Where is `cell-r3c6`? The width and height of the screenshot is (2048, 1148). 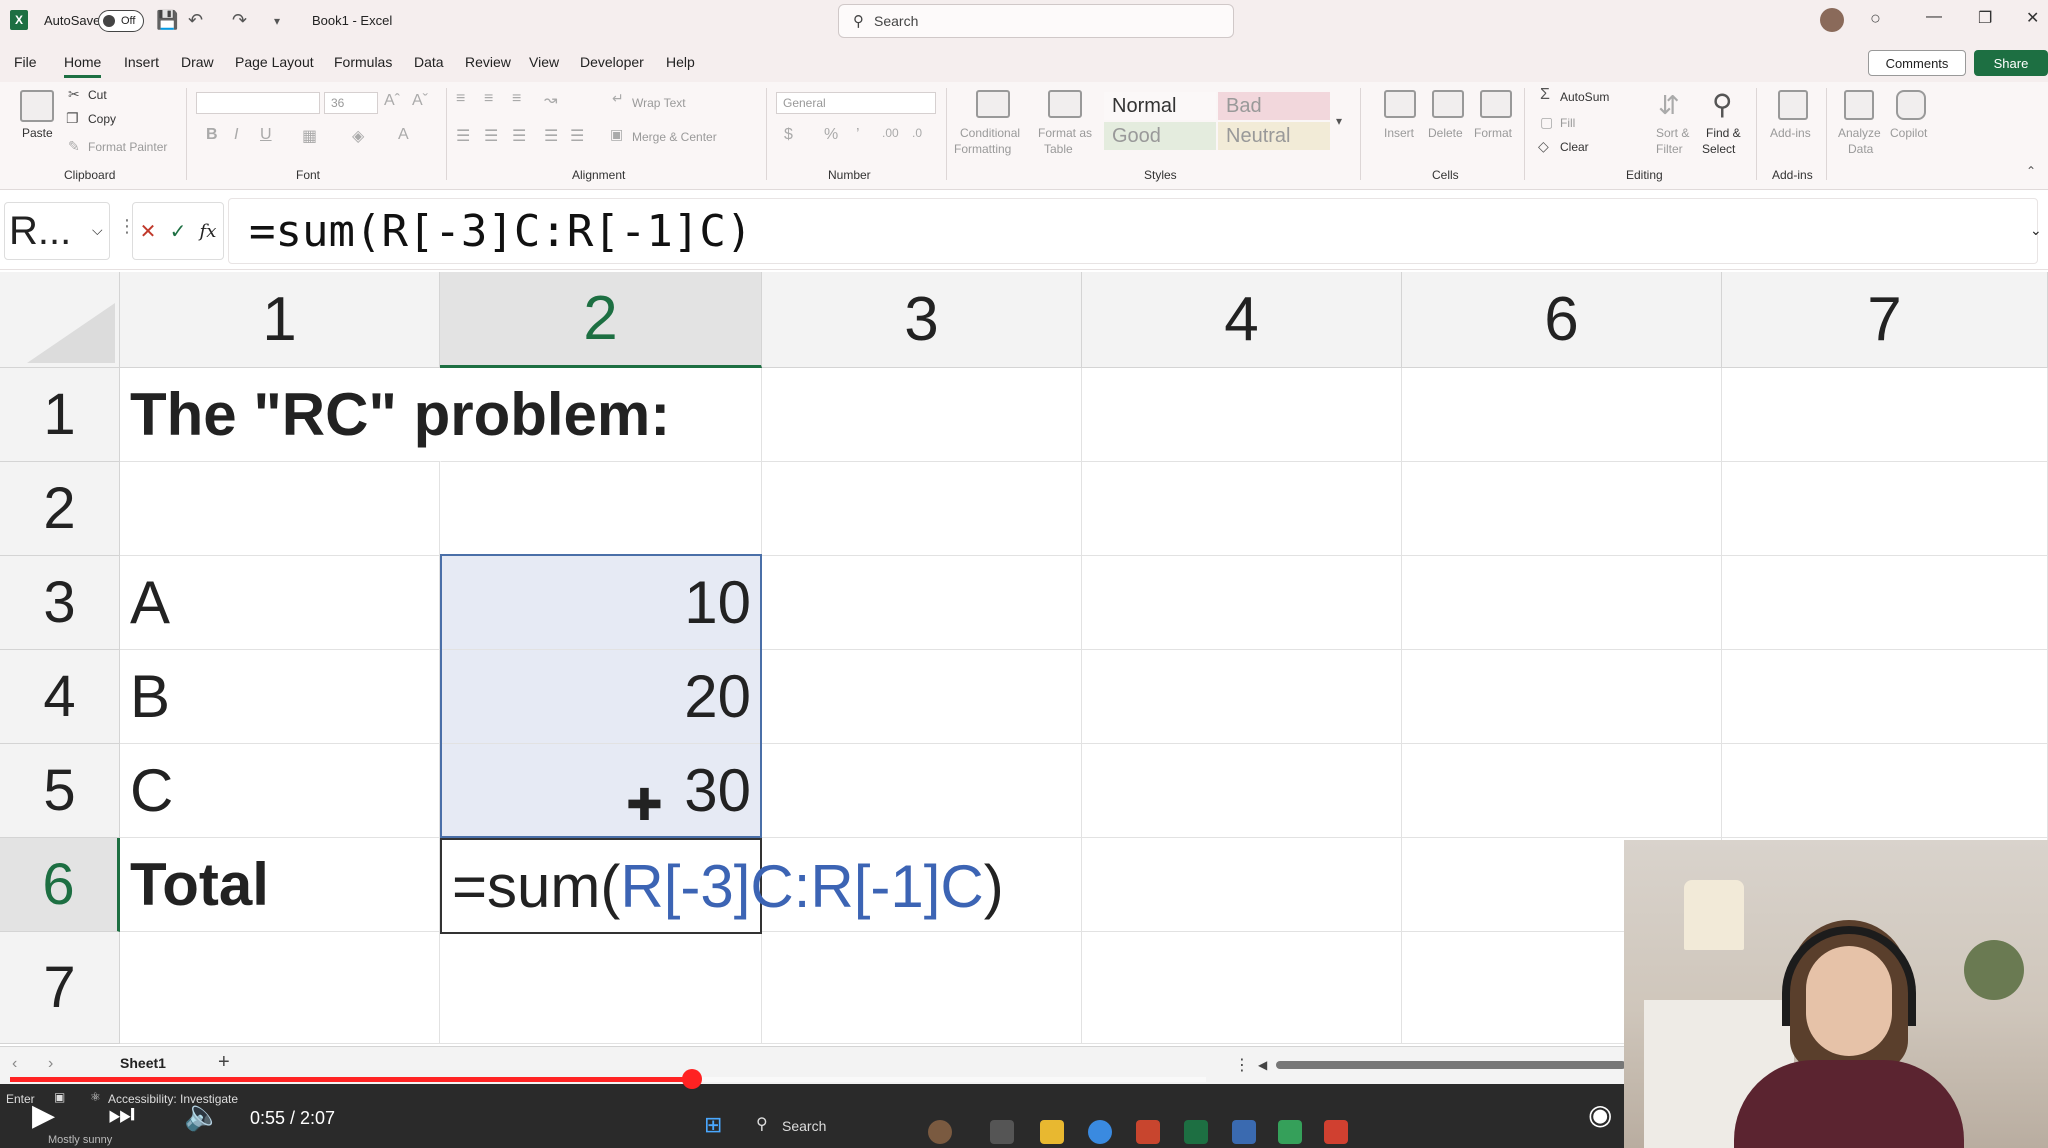 cell-r3c6 is located at coordinates (1562, 603).